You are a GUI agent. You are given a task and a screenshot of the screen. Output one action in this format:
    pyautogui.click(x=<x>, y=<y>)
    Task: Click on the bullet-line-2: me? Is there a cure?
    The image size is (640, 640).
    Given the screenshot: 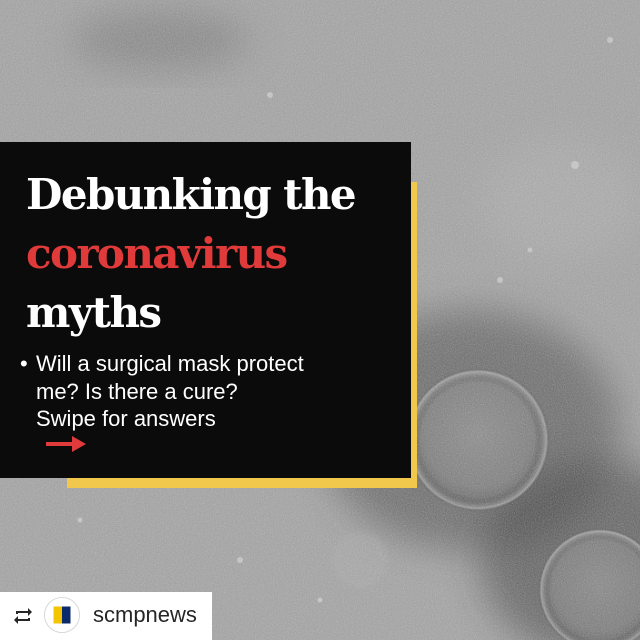 What is the action you would take?
    pyautogui.click(x=137, y=391)
    